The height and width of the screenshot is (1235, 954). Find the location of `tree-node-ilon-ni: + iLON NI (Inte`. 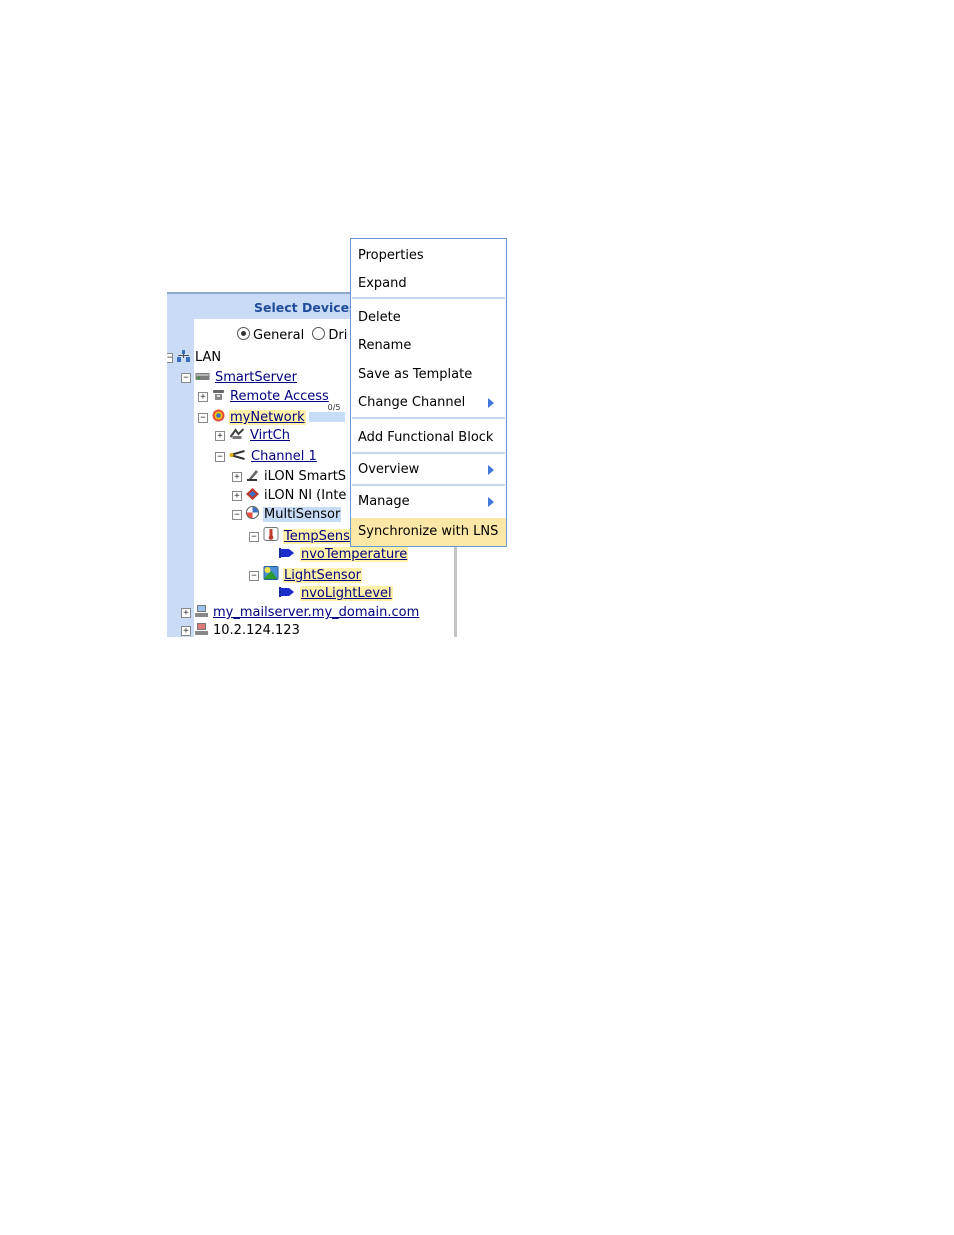

tree-node-ilon-ni: + iLON NI (Inte is located at coordinates (289, 496).